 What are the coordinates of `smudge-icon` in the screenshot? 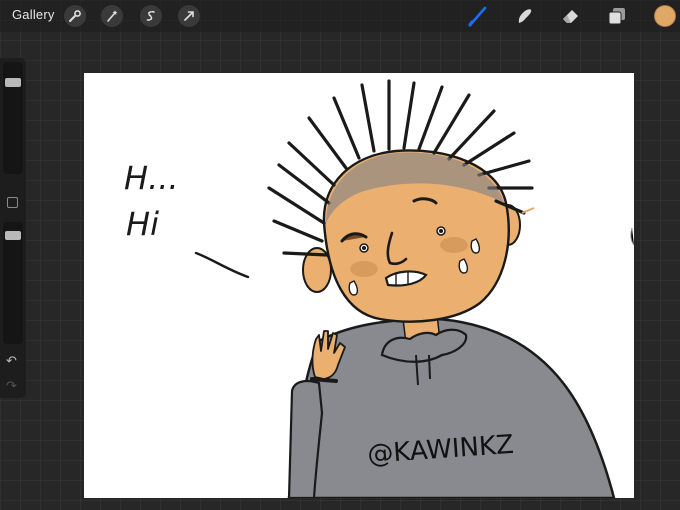 It's located at (525, 16).